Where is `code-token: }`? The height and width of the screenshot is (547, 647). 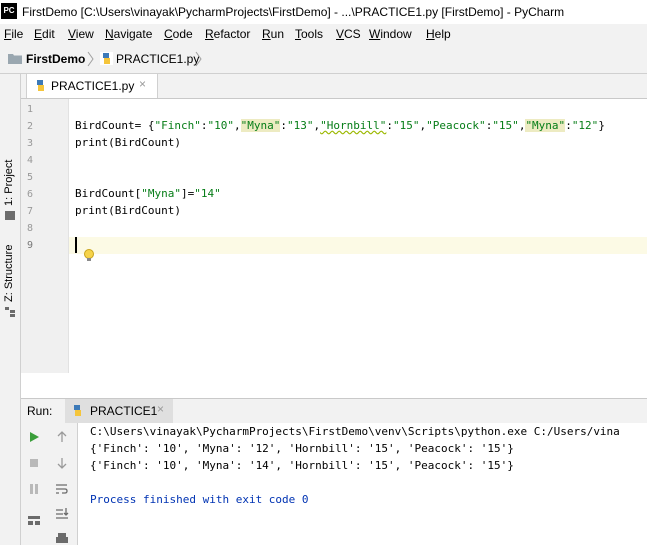
code-token: } is located at coordinates (601, 125).